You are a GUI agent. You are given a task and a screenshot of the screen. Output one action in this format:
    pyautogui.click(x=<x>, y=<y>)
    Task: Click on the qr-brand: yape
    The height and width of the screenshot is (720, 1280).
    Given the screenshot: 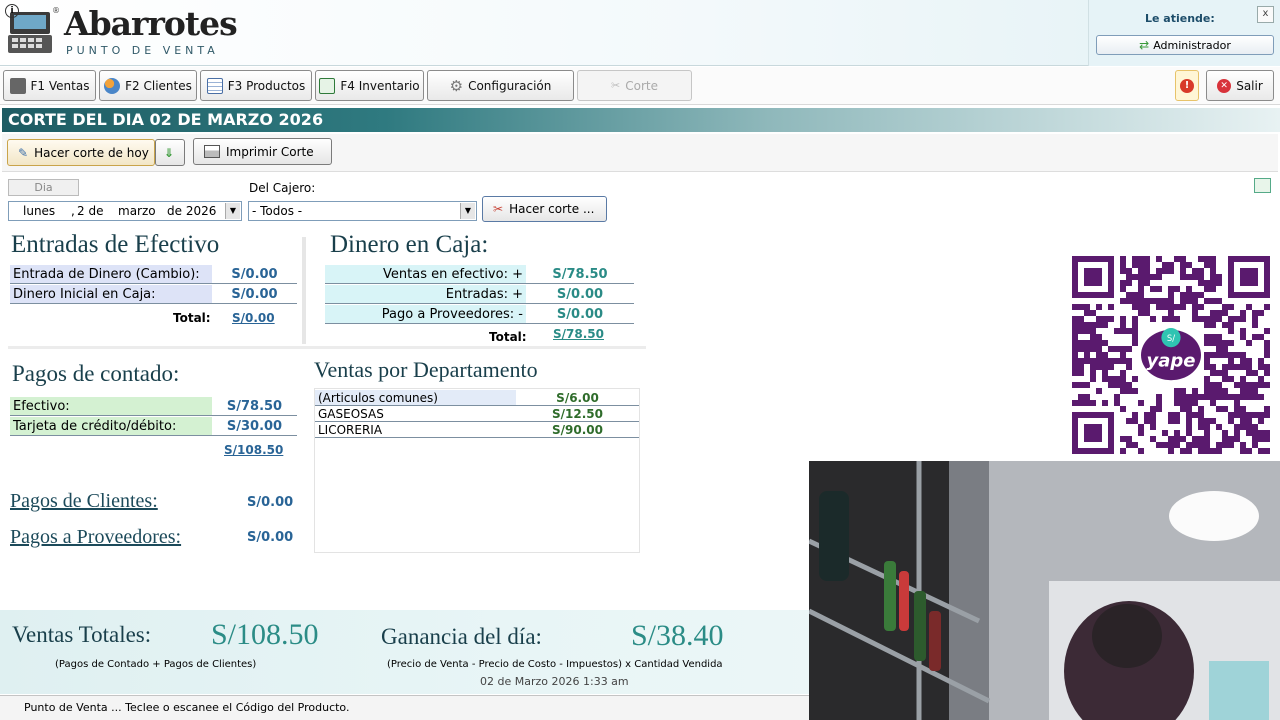 What is the action you would take?
    pyautogui.click(x=1171, y=360)
    